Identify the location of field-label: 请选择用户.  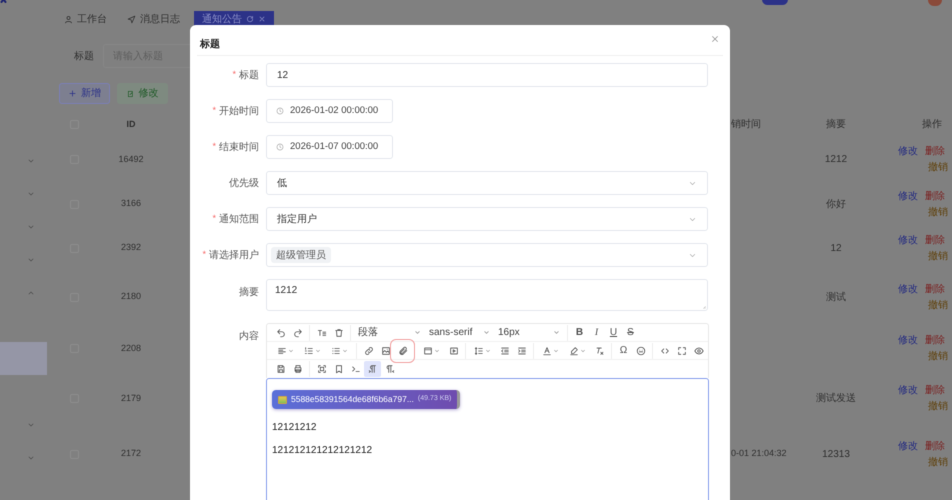
(234, 255).